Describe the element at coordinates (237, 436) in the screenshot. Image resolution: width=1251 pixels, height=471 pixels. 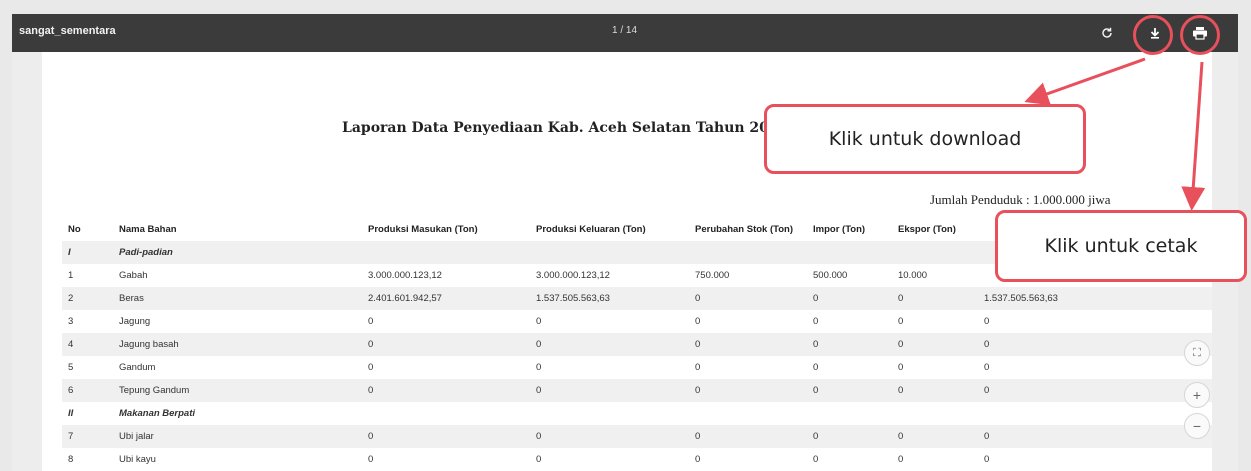
I see `table-cell: Ubi jalar` at that location.